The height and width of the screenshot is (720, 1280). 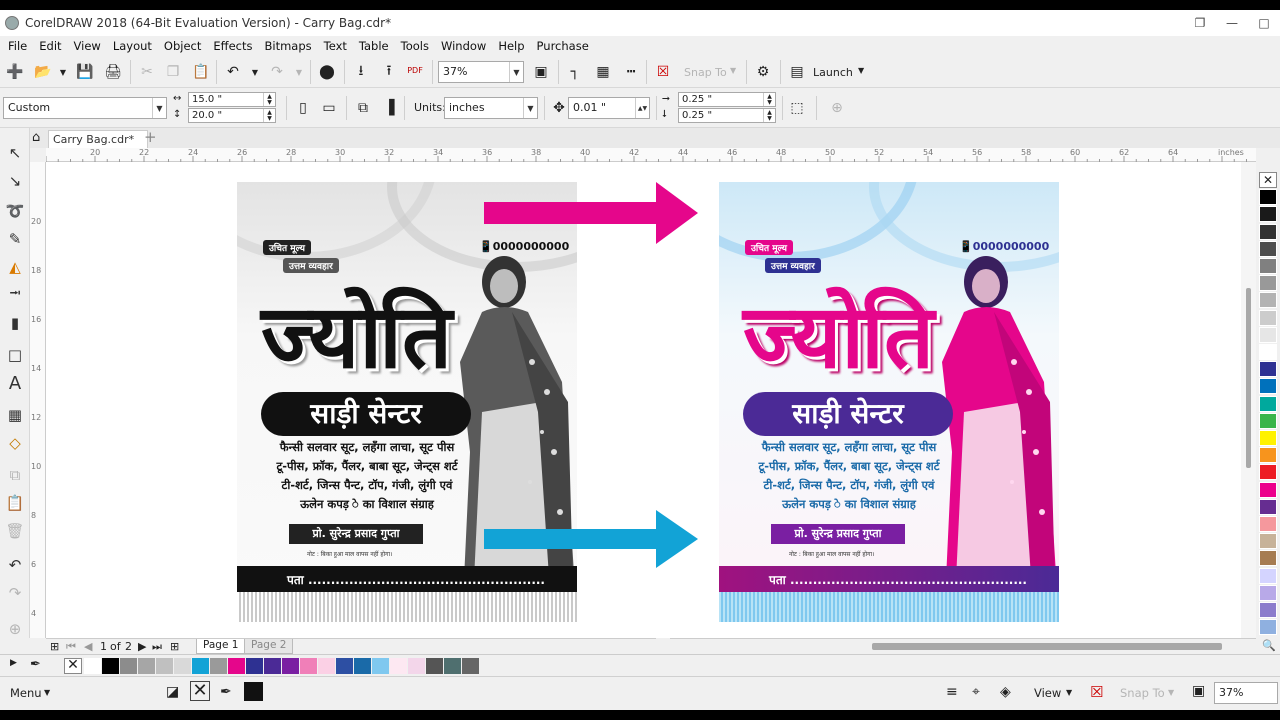 I want to click on last-page-icon: ⏭, so click(x=157, y=647).